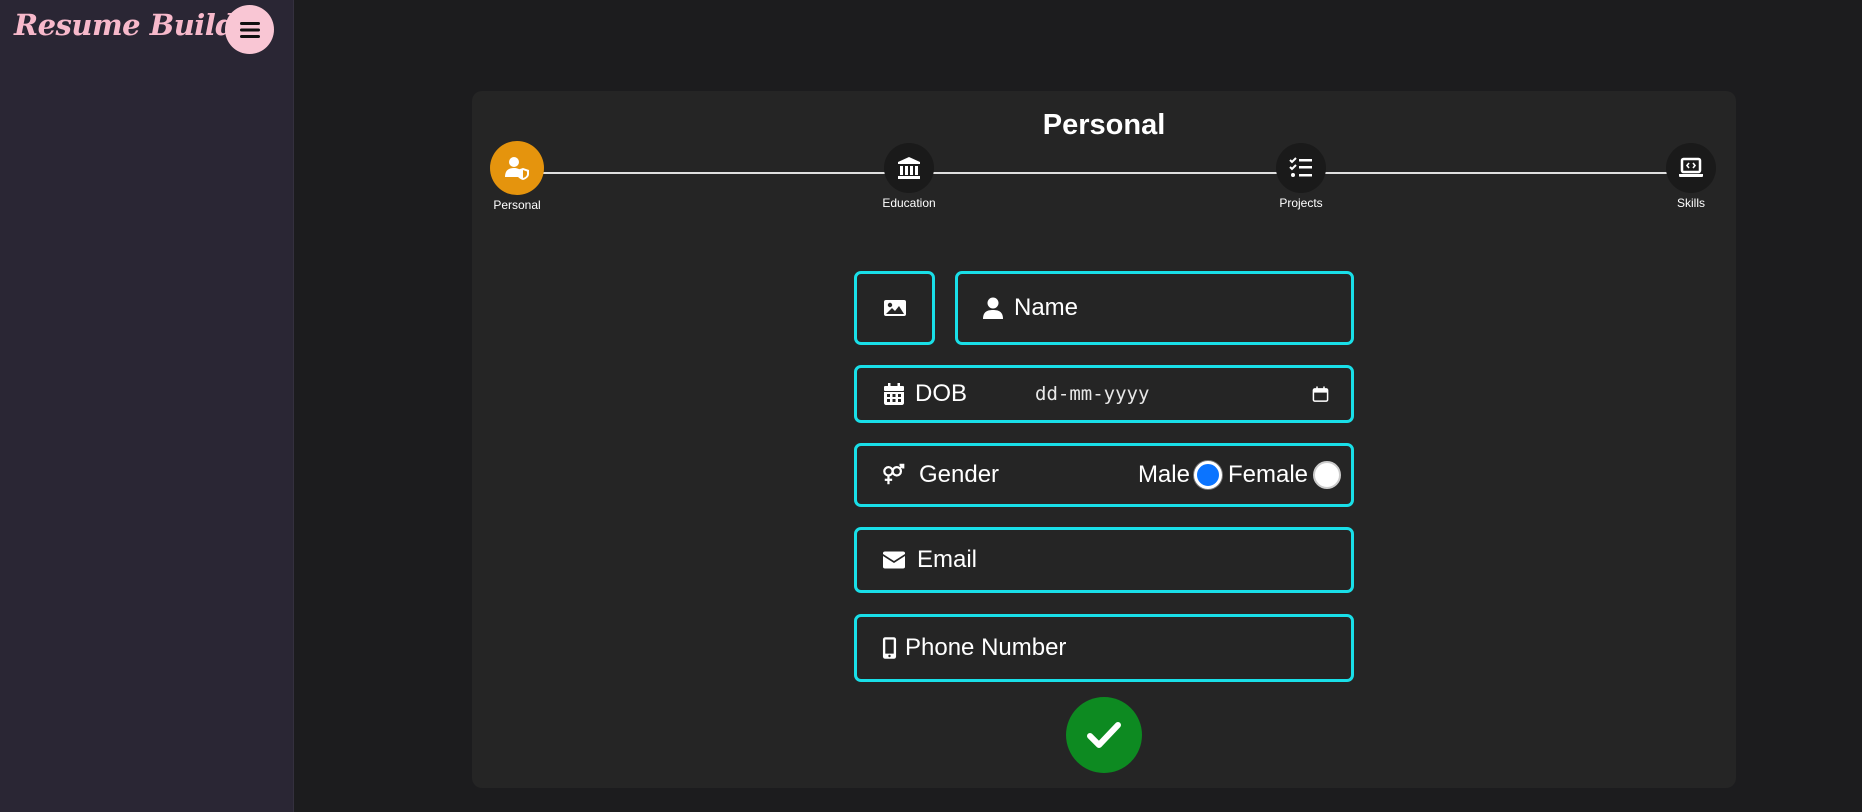 Image resolution: width=1862 pixels, height=812 pixels. Describe the element at coordinates (1690, 203) in the screenshot. I see `step-label-skills: Skills` at that location.